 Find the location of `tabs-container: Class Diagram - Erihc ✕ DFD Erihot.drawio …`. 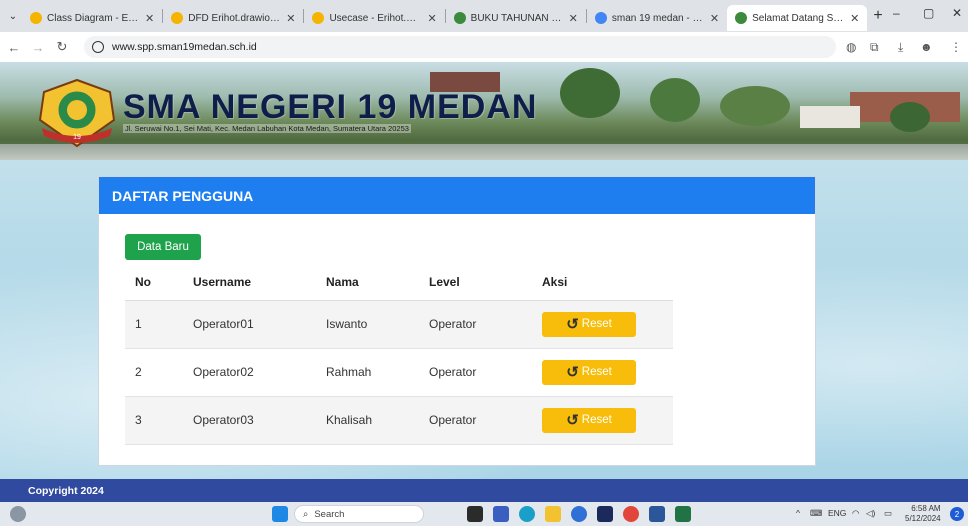

tabs-container: Class Diagram - Erihc ✕ DFD Erihot.drawio … is located at coordinates (445, 16).